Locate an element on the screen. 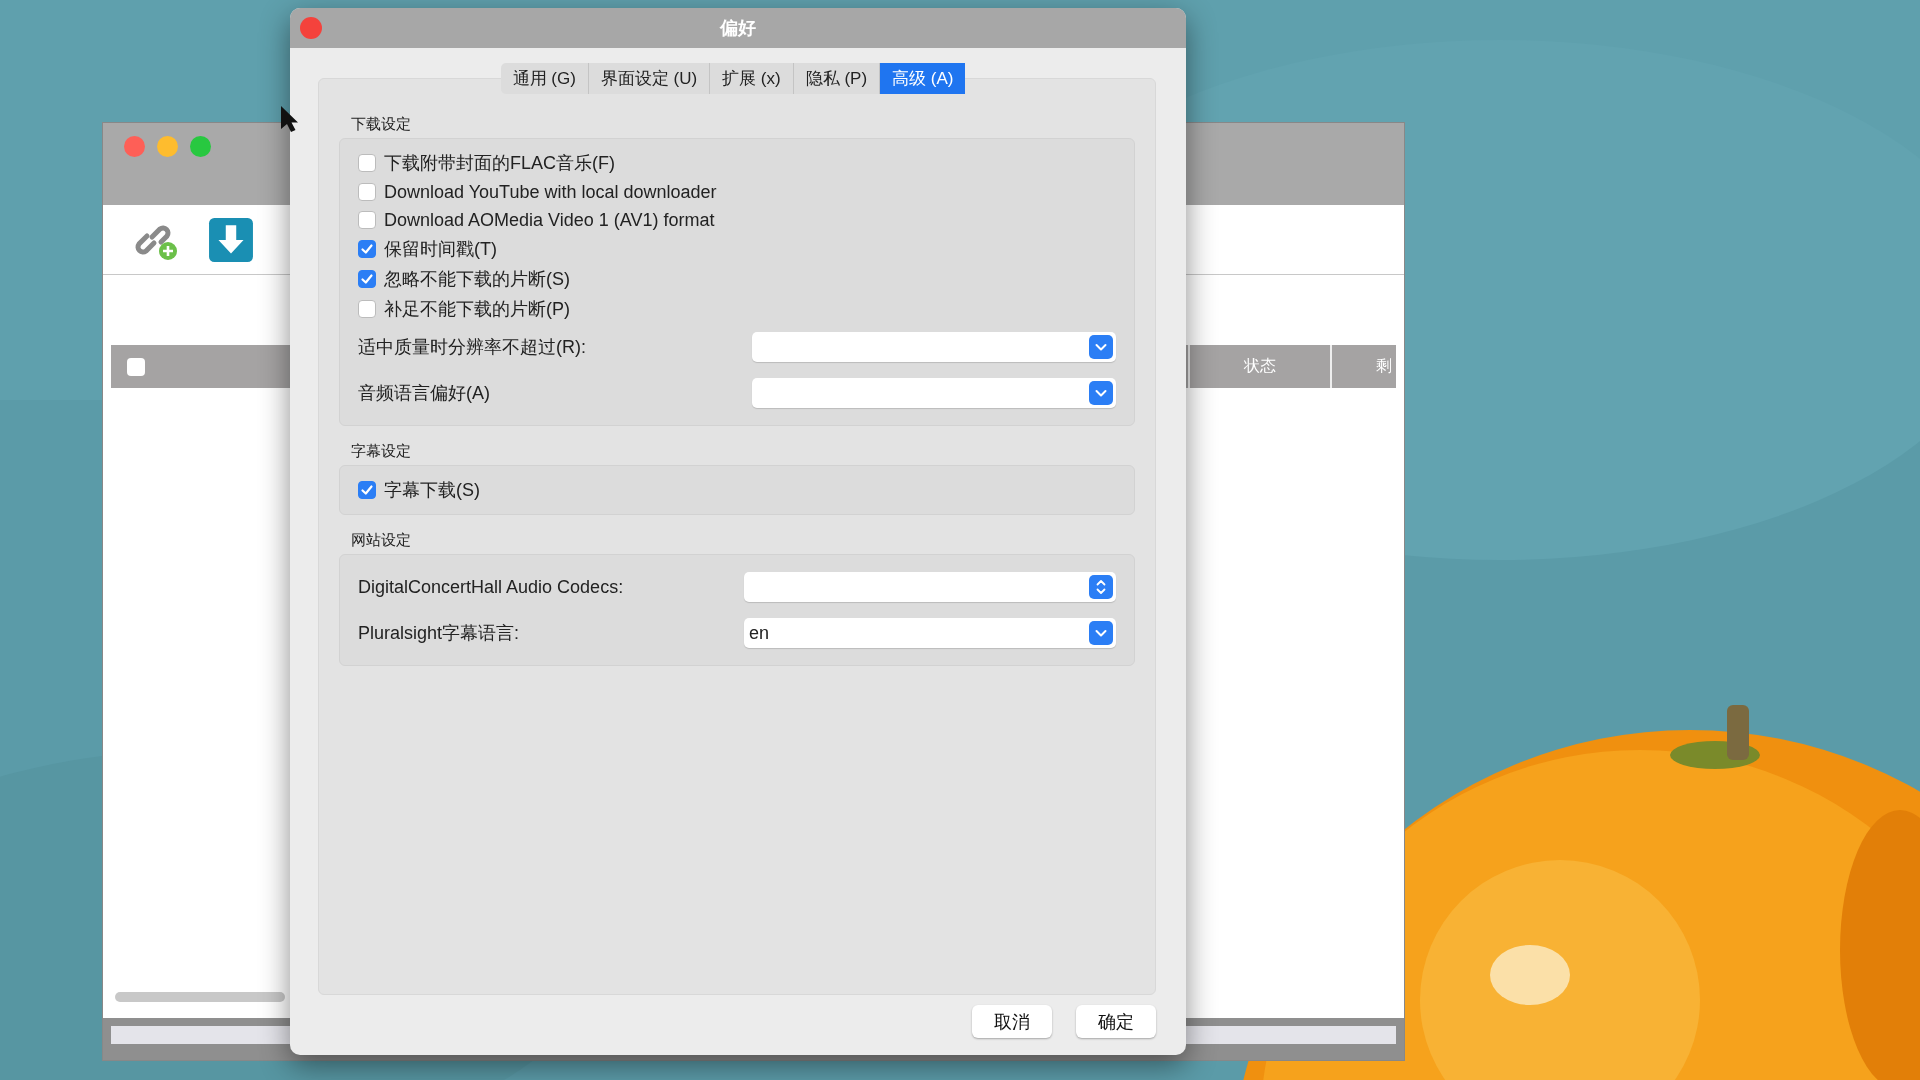  field-label: Pluralsight字幕语言: is located at coordinates (439, 633).